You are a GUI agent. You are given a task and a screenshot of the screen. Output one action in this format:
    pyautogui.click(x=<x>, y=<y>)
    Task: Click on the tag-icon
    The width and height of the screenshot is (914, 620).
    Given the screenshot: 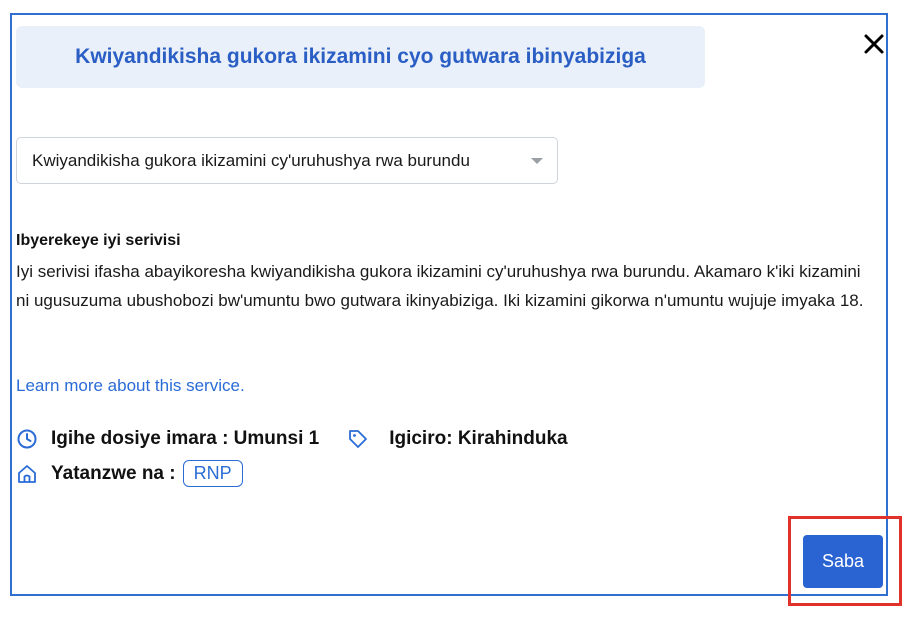 What is the action you would take?
    pyautogui.click(x=358, y=439)
    